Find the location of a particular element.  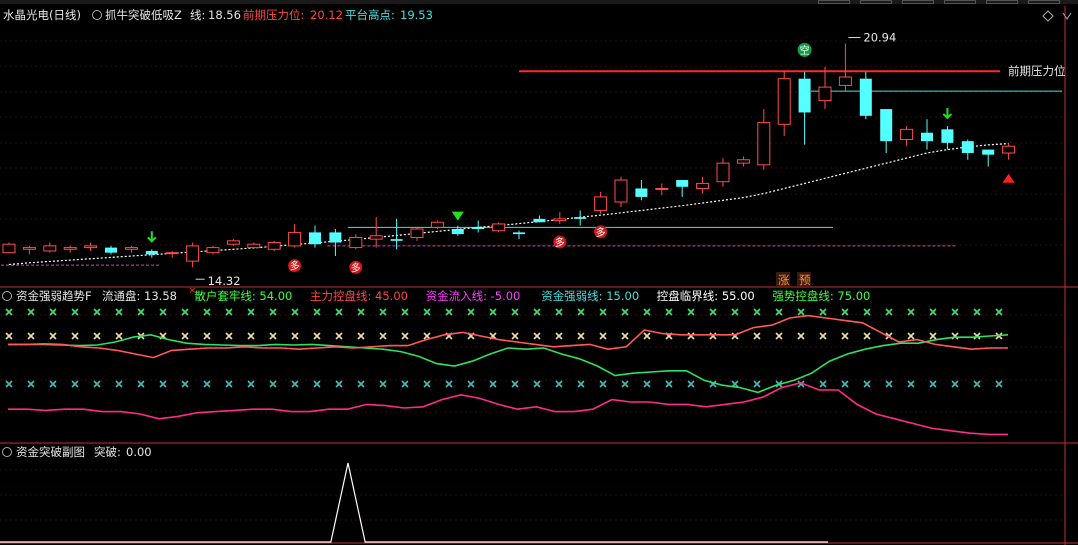

collapse-icon is located at coordinates (1048, 16).